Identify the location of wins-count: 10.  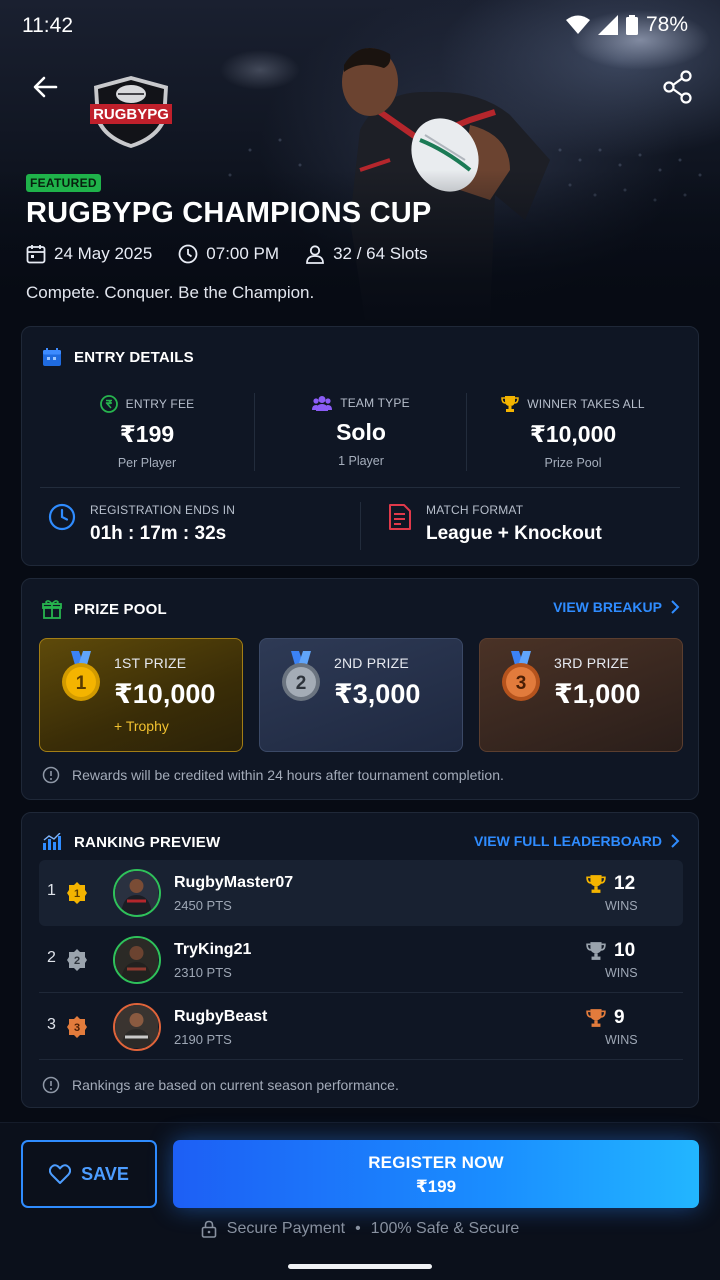
(625, 950).